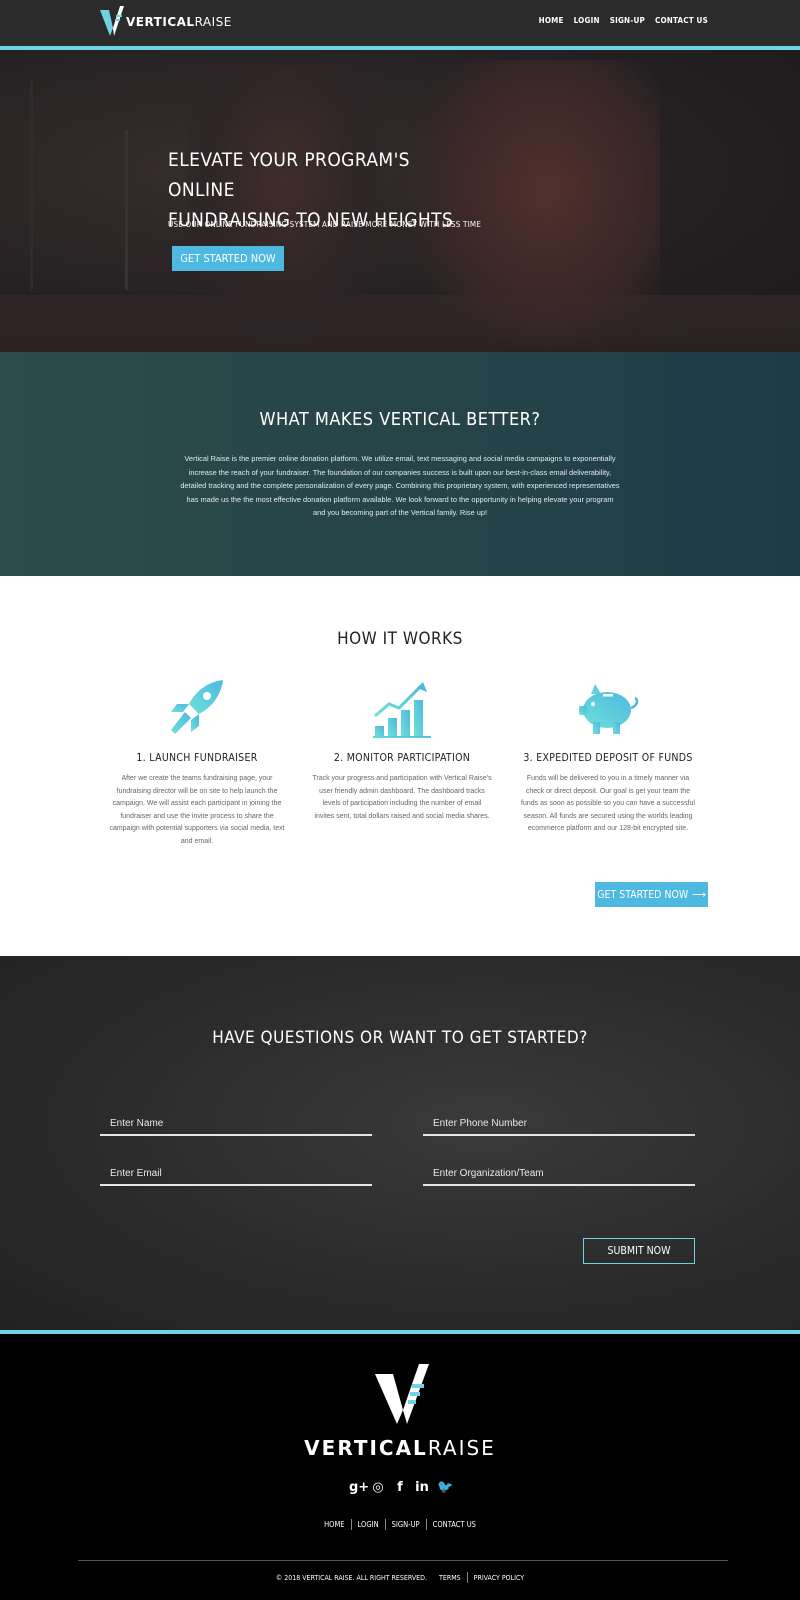 This screenshot has width=800, height=1600. What do you see at coordinates (499, 1578) in the screenshot?
I see `privacy-policy-link: PRIVACY POLICY` at bounding box center [499, 1578].